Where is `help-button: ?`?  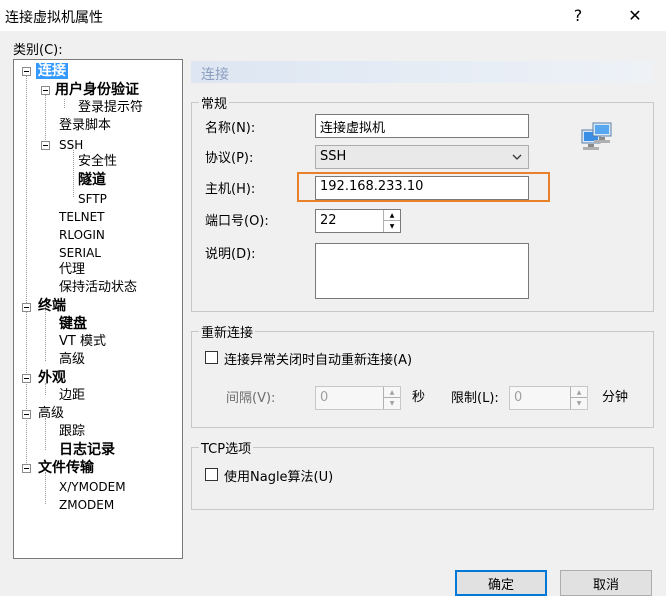 help-button: ? is located at coordinates (578, 15).